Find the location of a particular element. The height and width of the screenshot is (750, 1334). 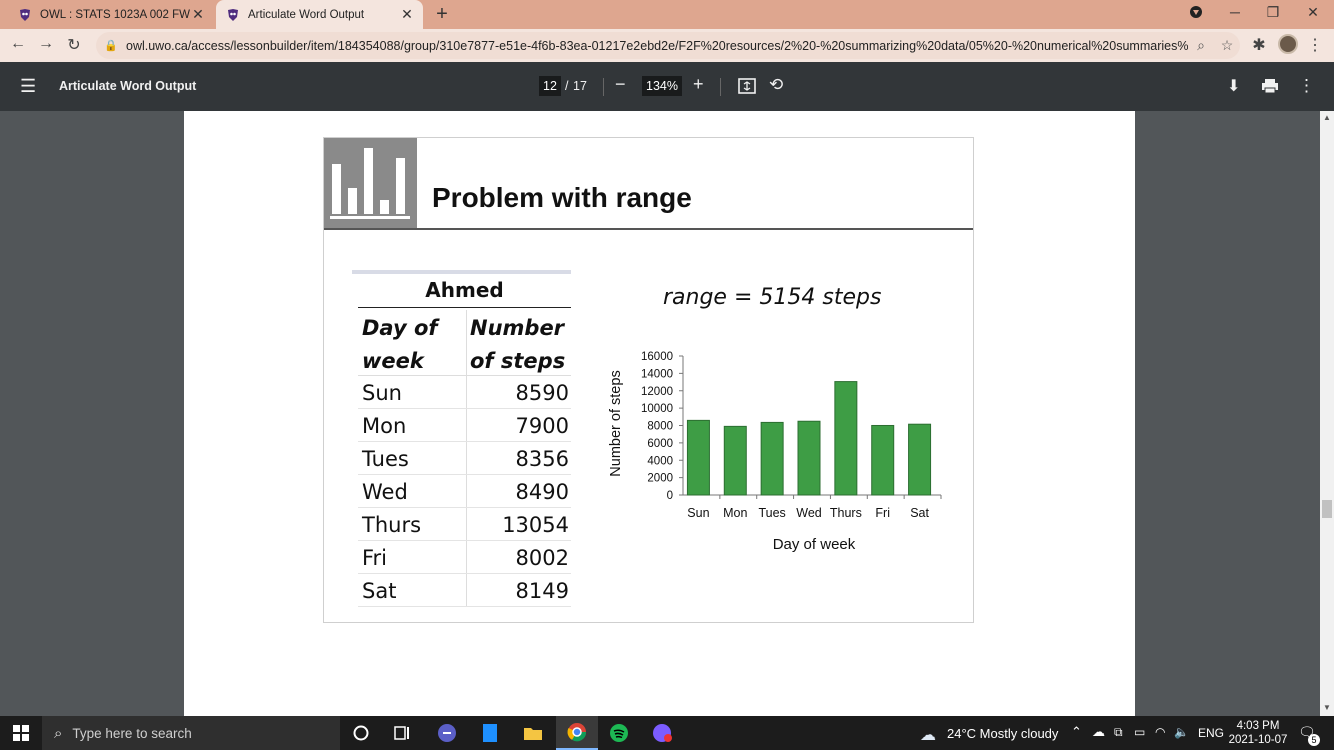

wifi-icon: ◠ is located at coordinates (1160, 732).